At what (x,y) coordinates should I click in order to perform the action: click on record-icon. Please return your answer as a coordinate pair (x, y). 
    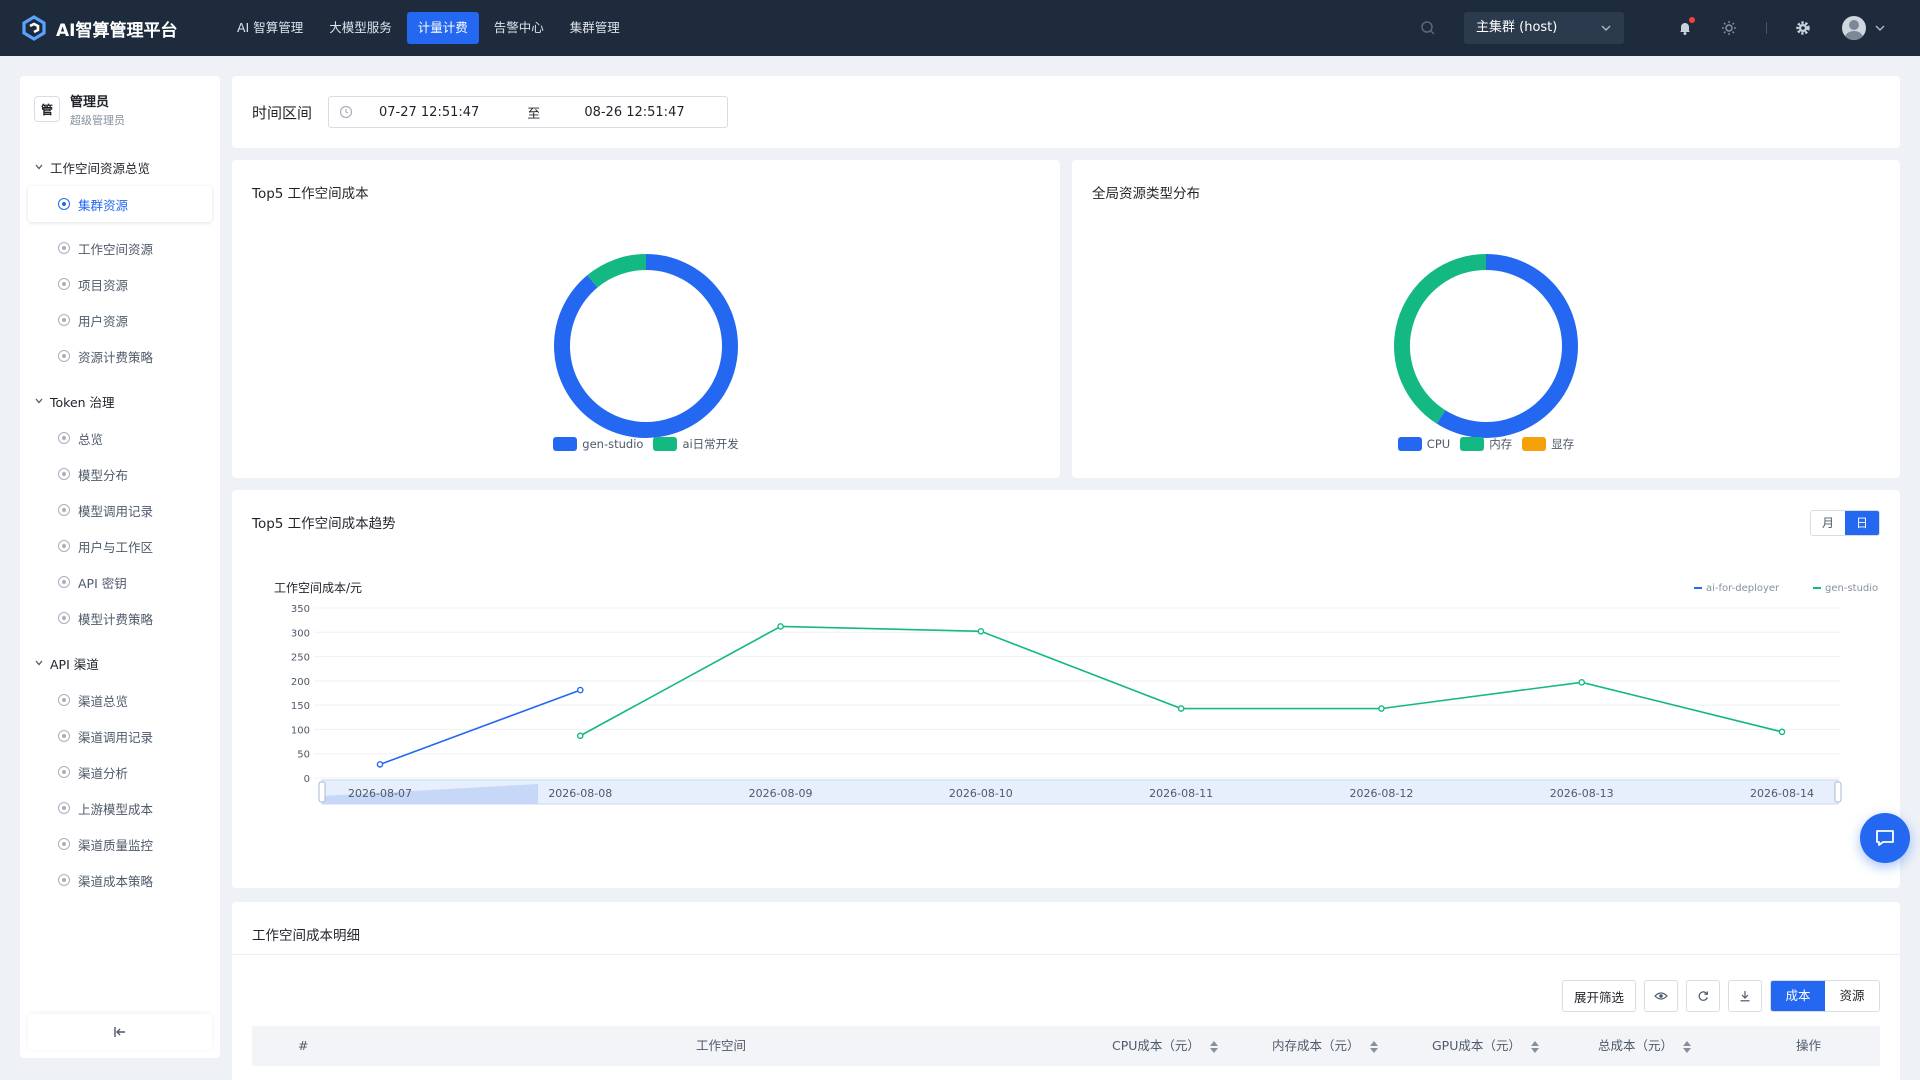
    Looking at the image, I should click on (64, 736).